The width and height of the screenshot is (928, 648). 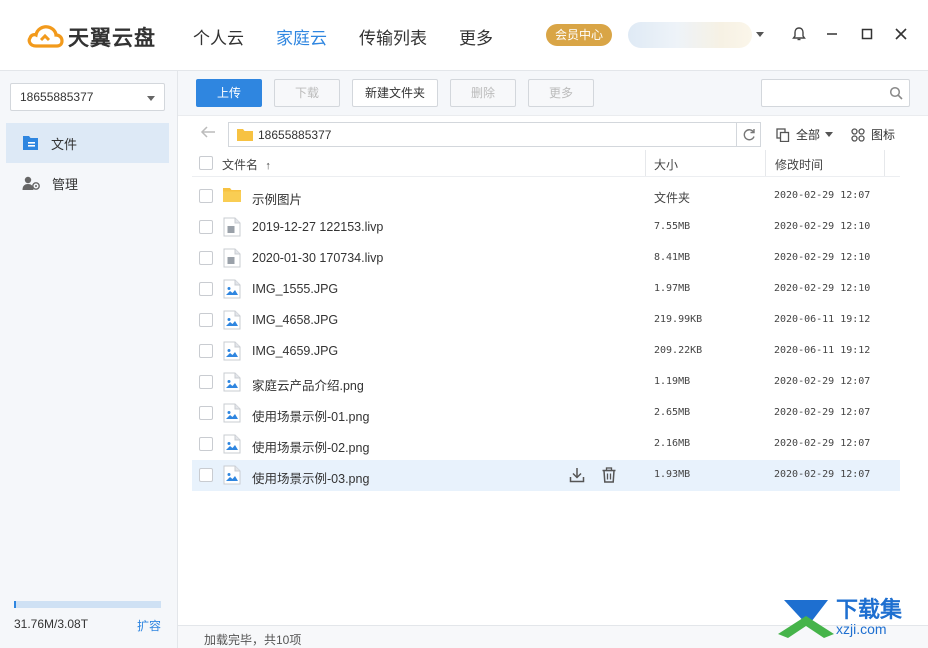 What do you see at coordinates (561, 93) in the screenshot?
I see `more-button: 更多` at bounding box center [561, 93].